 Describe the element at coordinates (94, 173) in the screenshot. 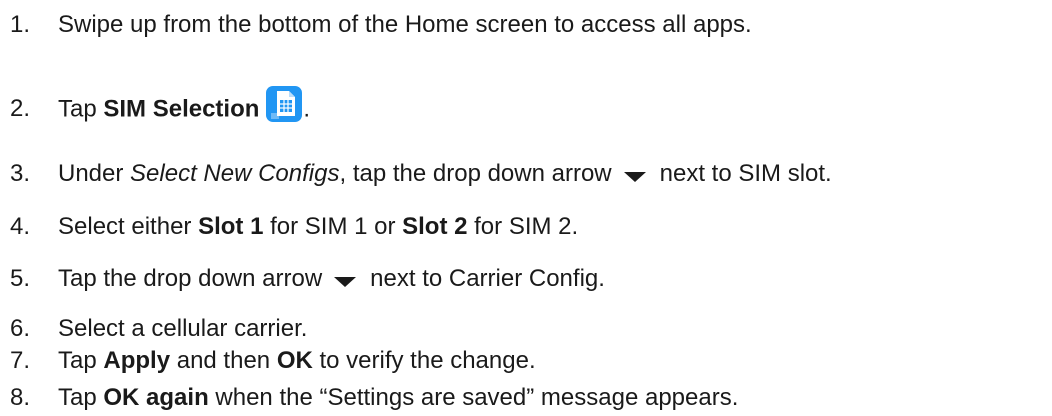

I see `step-text: Under` at that location.